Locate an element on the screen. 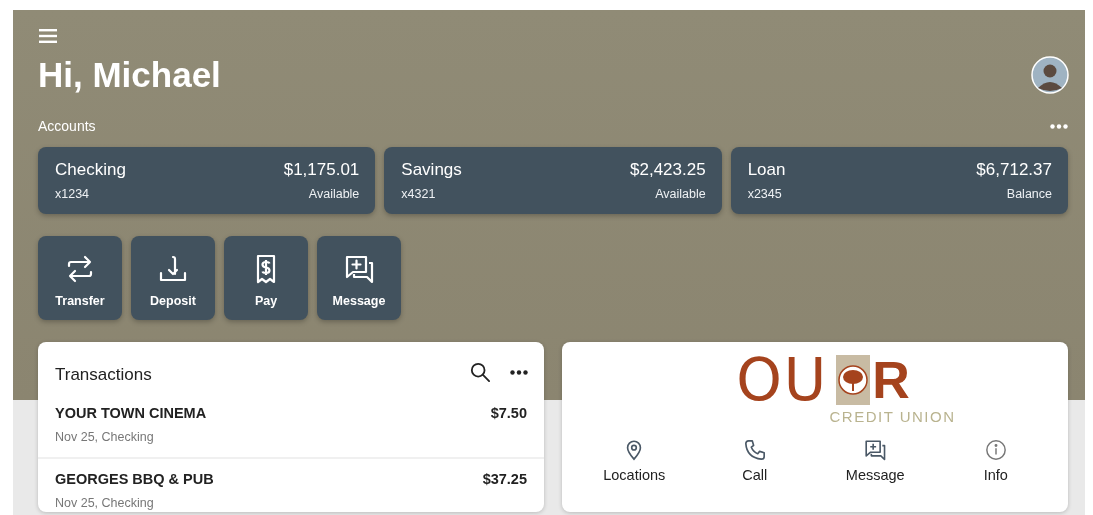  contact-link: Call is located at coordinates (754, 461).